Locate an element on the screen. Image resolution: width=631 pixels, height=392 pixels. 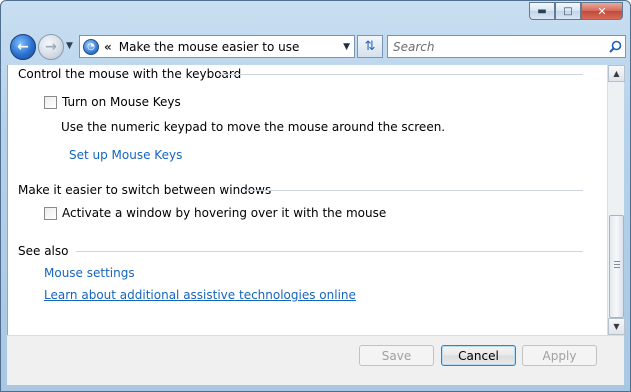
scroll-thumb is located at coordinates (616, 266).